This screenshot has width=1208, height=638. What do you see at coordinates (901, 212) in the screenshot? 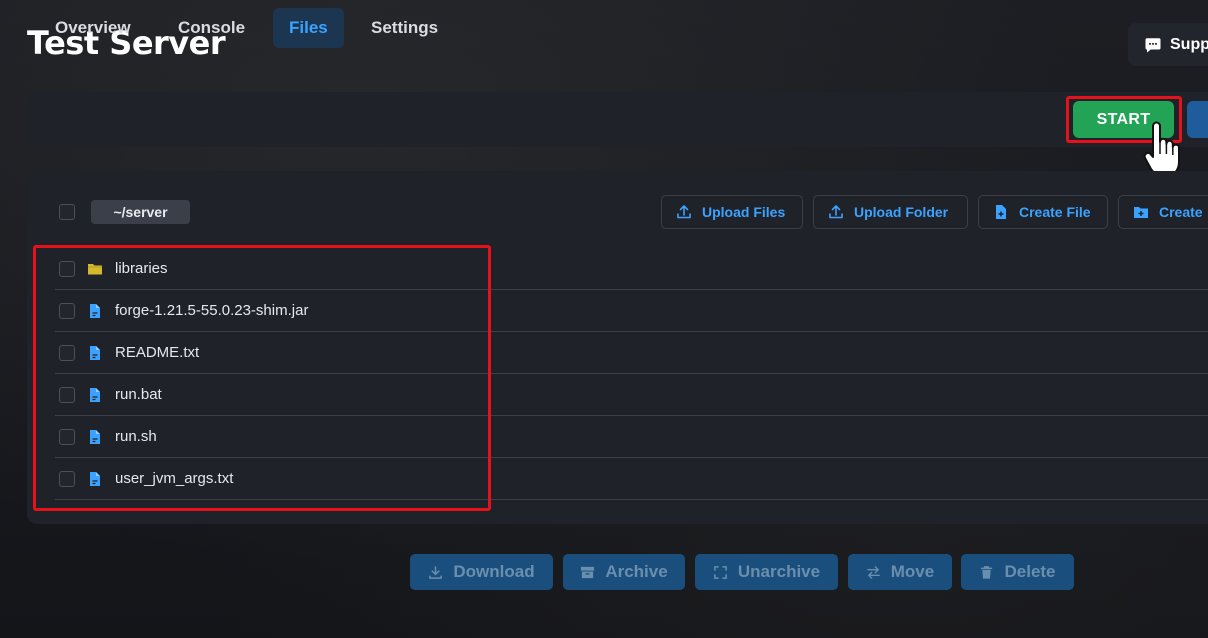
I see `upload-folder-label: Upload Folder` at bounding box center [901, 212].